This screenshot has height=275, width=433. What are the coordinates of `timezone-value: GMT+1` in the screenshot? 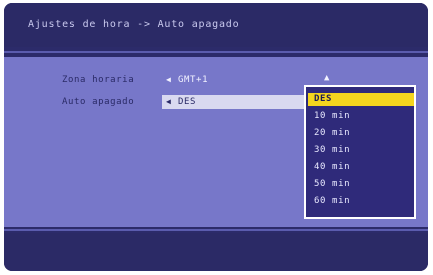 It's located at (193, 80).